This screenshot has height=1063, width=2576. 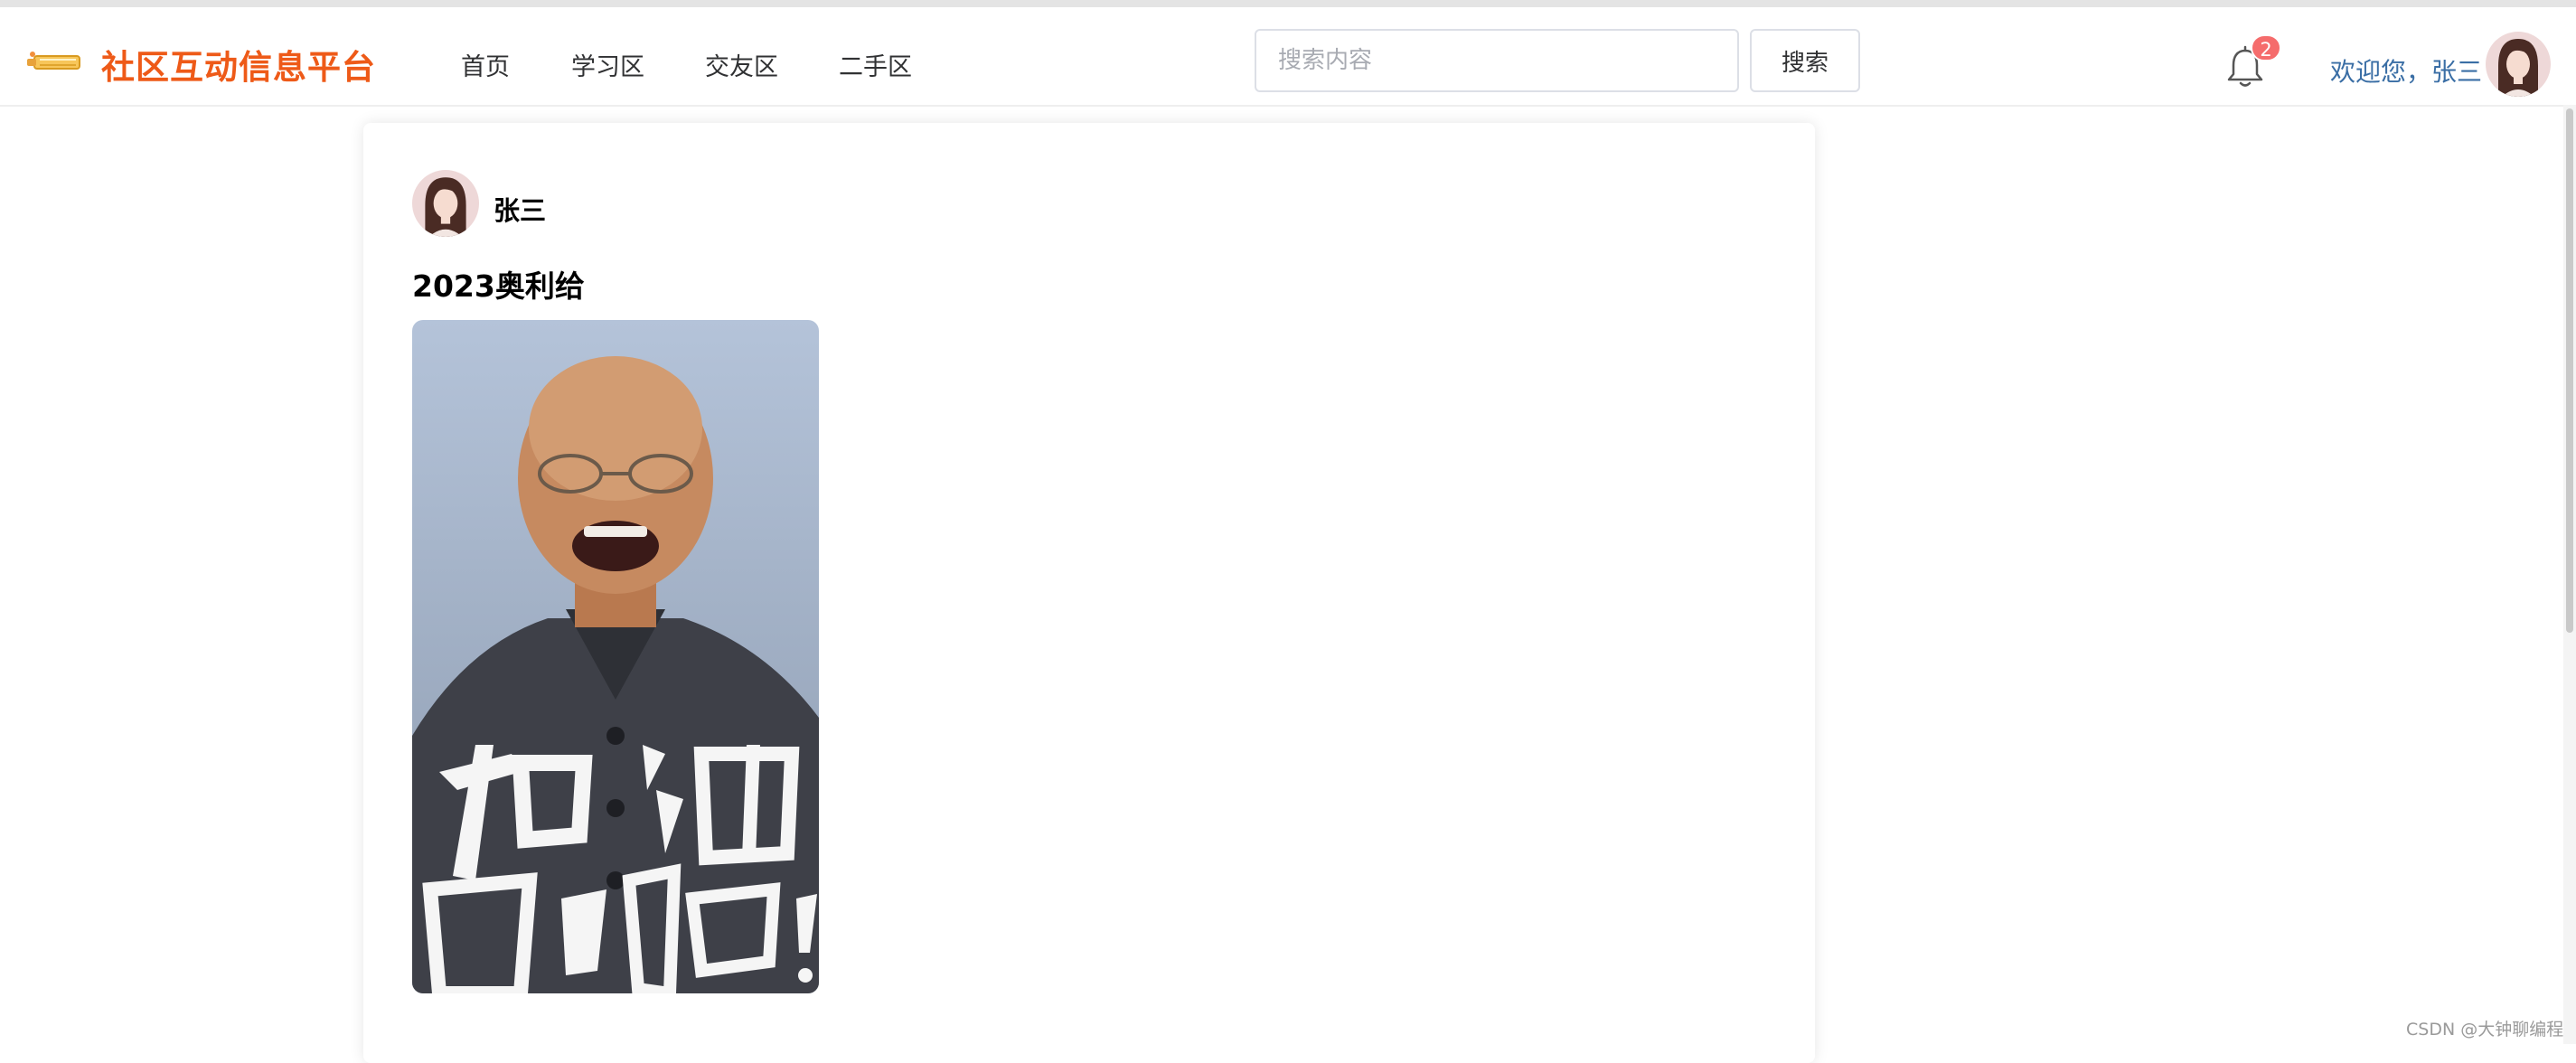 I want to click on top-navbar: 社区互动信息平台 首页 学习区 交友区 二手区 搜索 2 欢迎您，张三, so click(x=1288, y=57).